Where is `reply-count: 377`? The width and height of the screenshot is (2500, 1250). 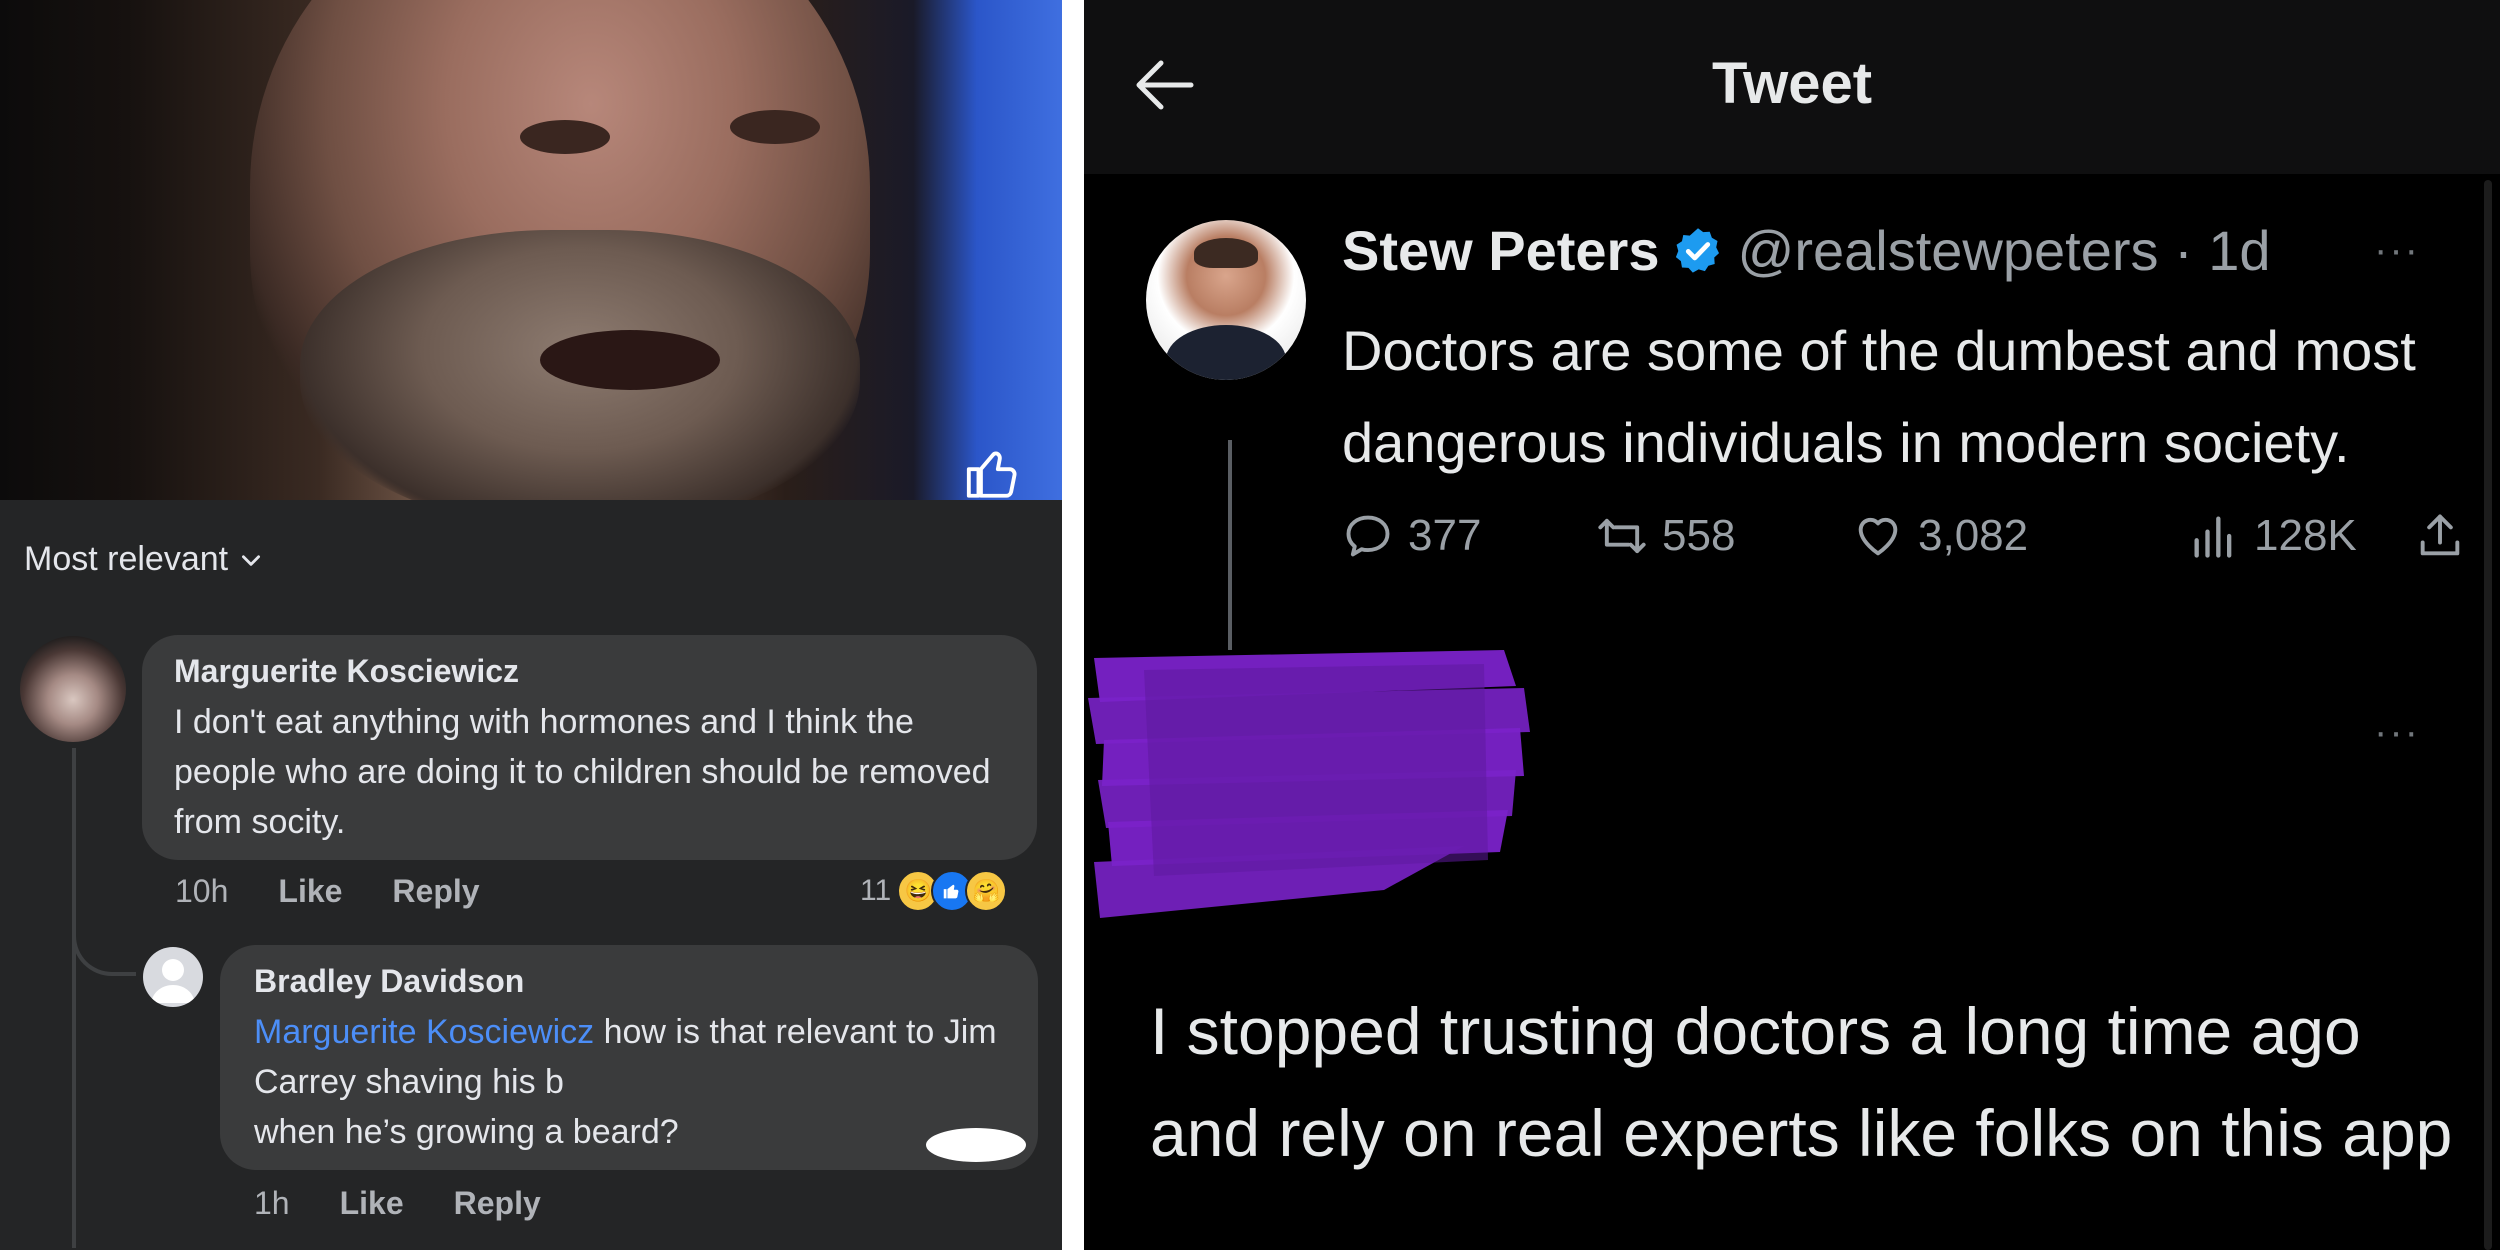
reply-count: 377 is located at coordinates (1445, 535).